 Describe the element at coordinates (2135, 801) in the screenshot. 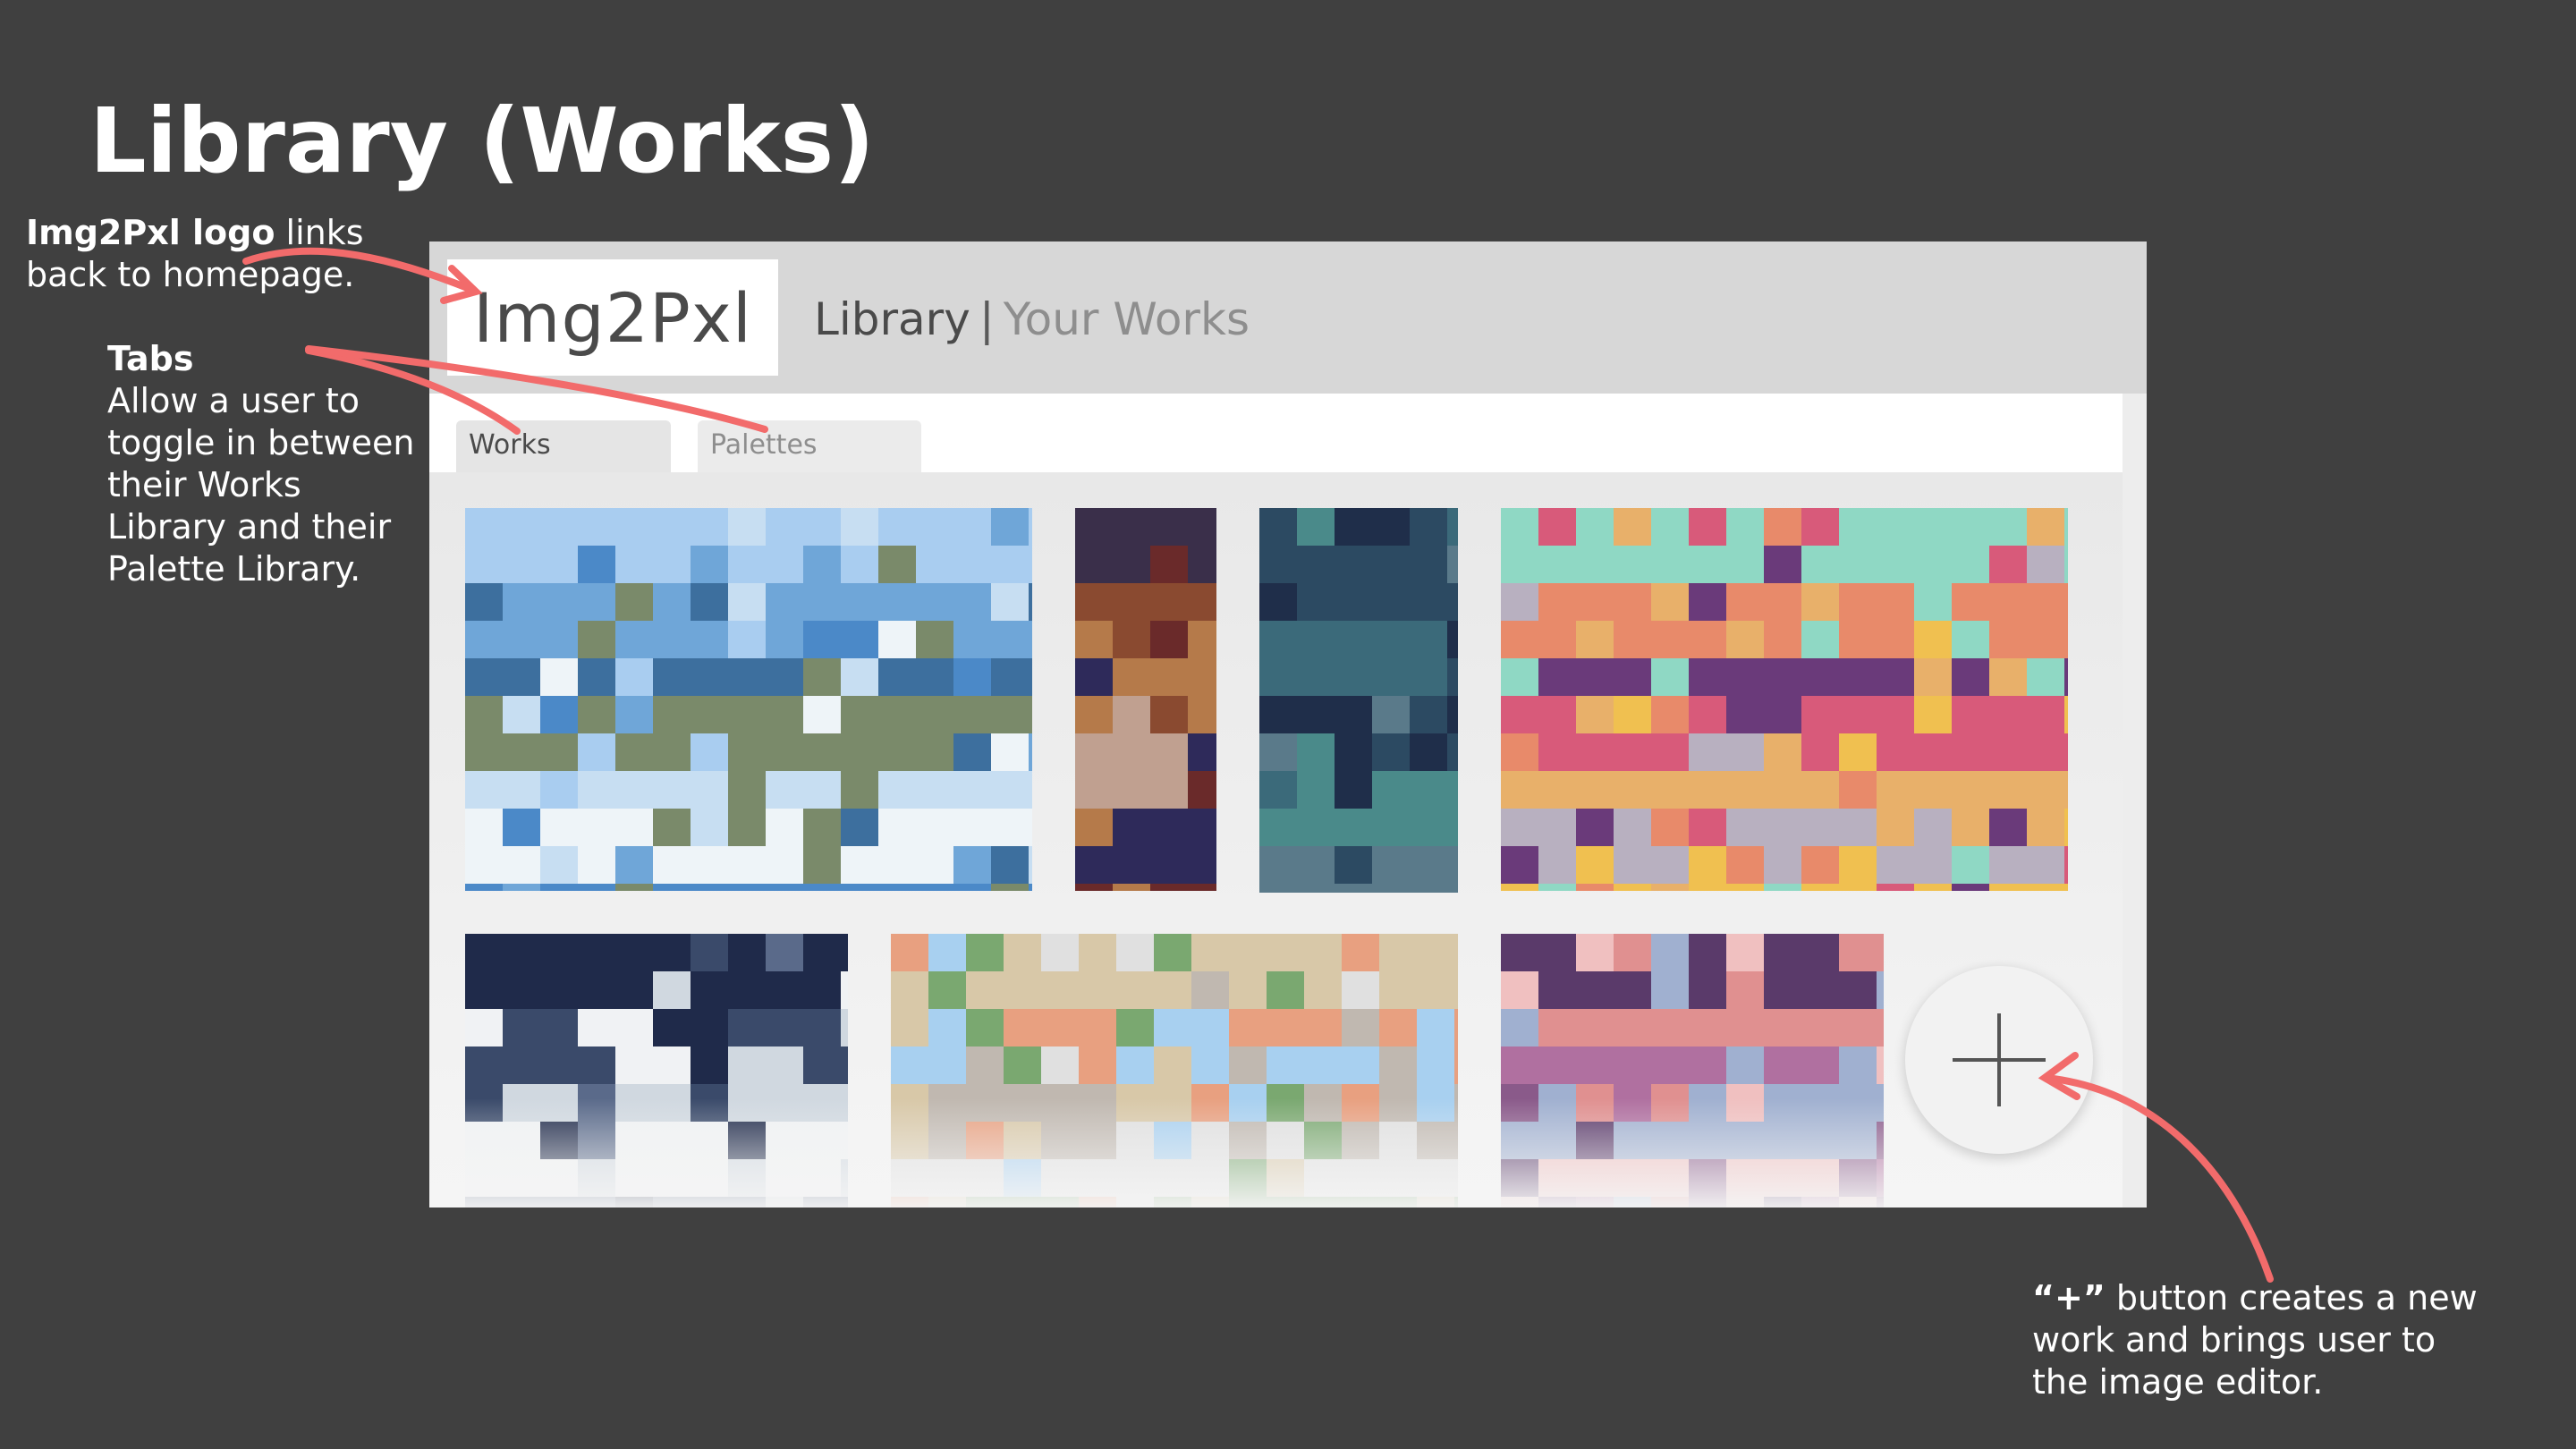

I see `scrollbar` at that location.